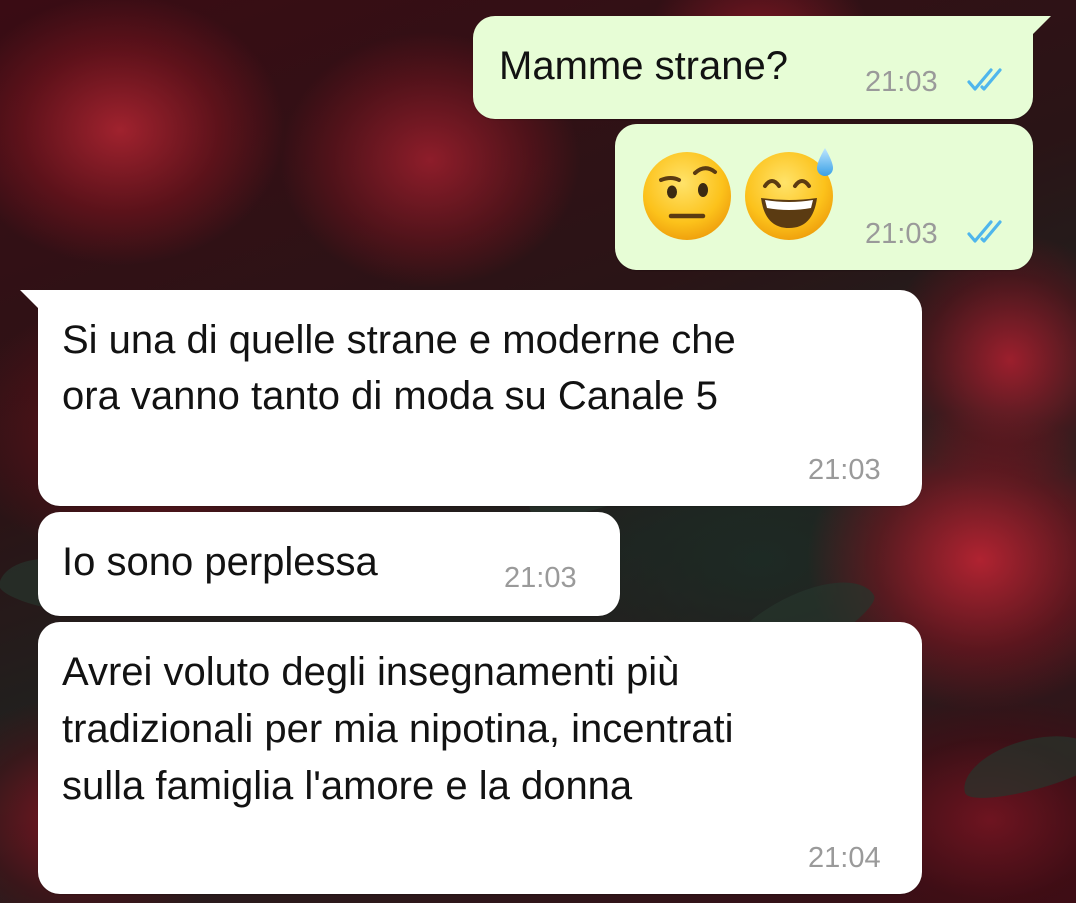 The height and width of the screenshot is (903, 1076). I want to click on outgoing-emoji-message-bubble: 21:03, so click(824, 197).